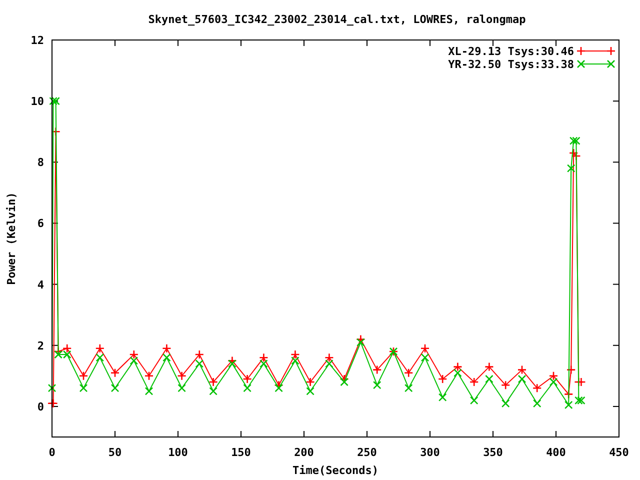  I want to click on x-tick-label: 200, so click(304, 452).